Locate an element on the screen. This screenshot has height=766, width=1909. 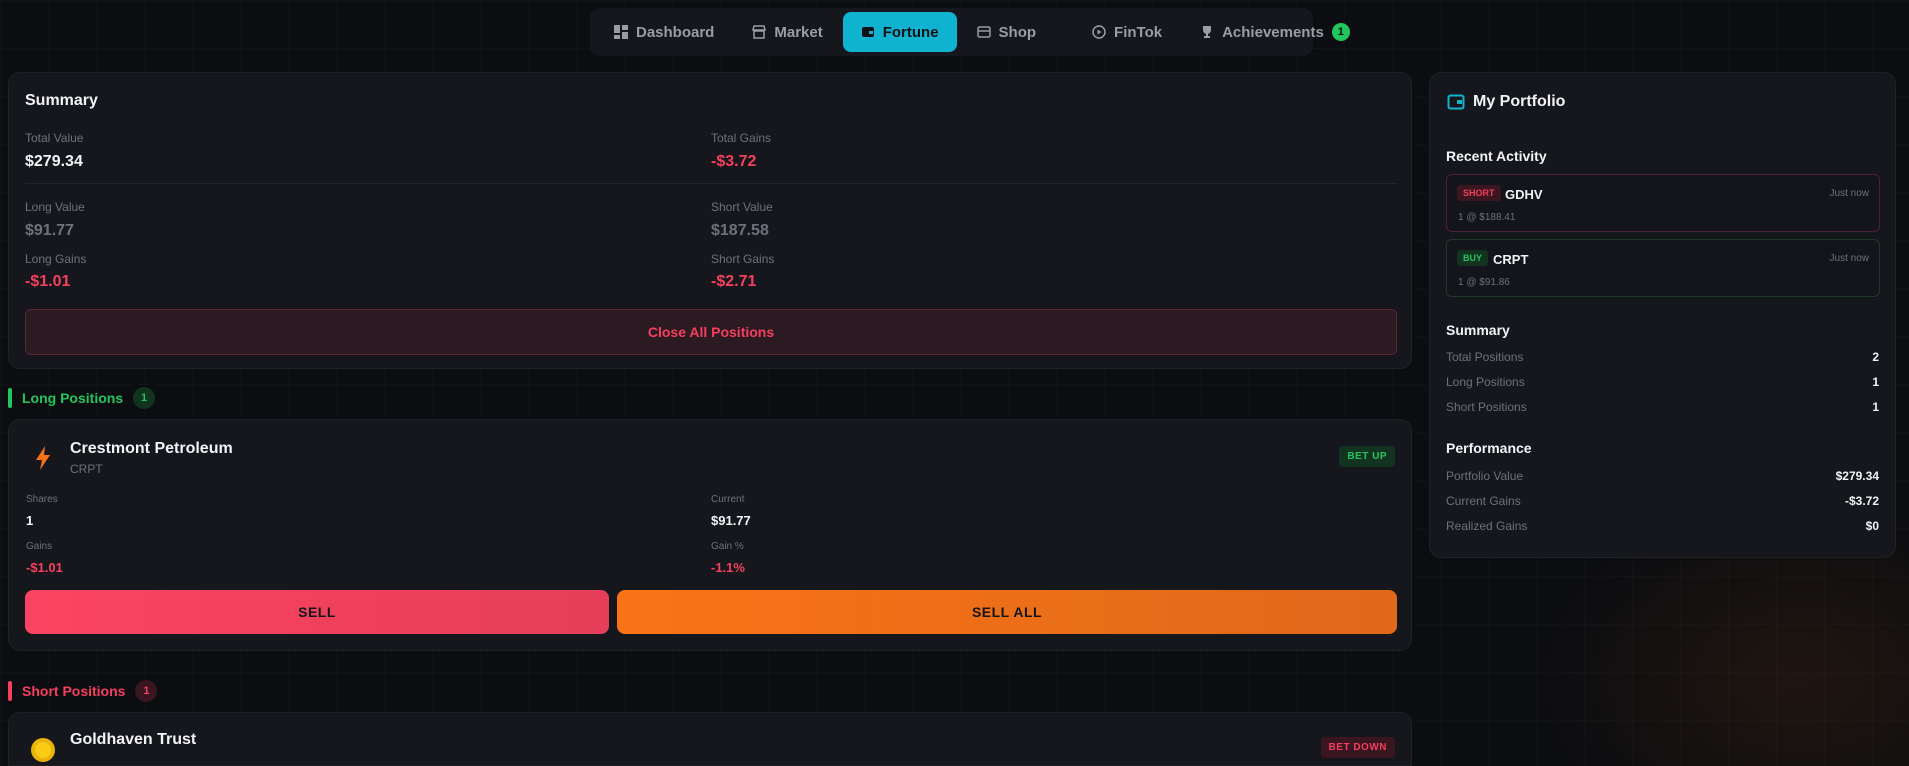
short-gains: -$2.71 is located at coordinates (734, 281).